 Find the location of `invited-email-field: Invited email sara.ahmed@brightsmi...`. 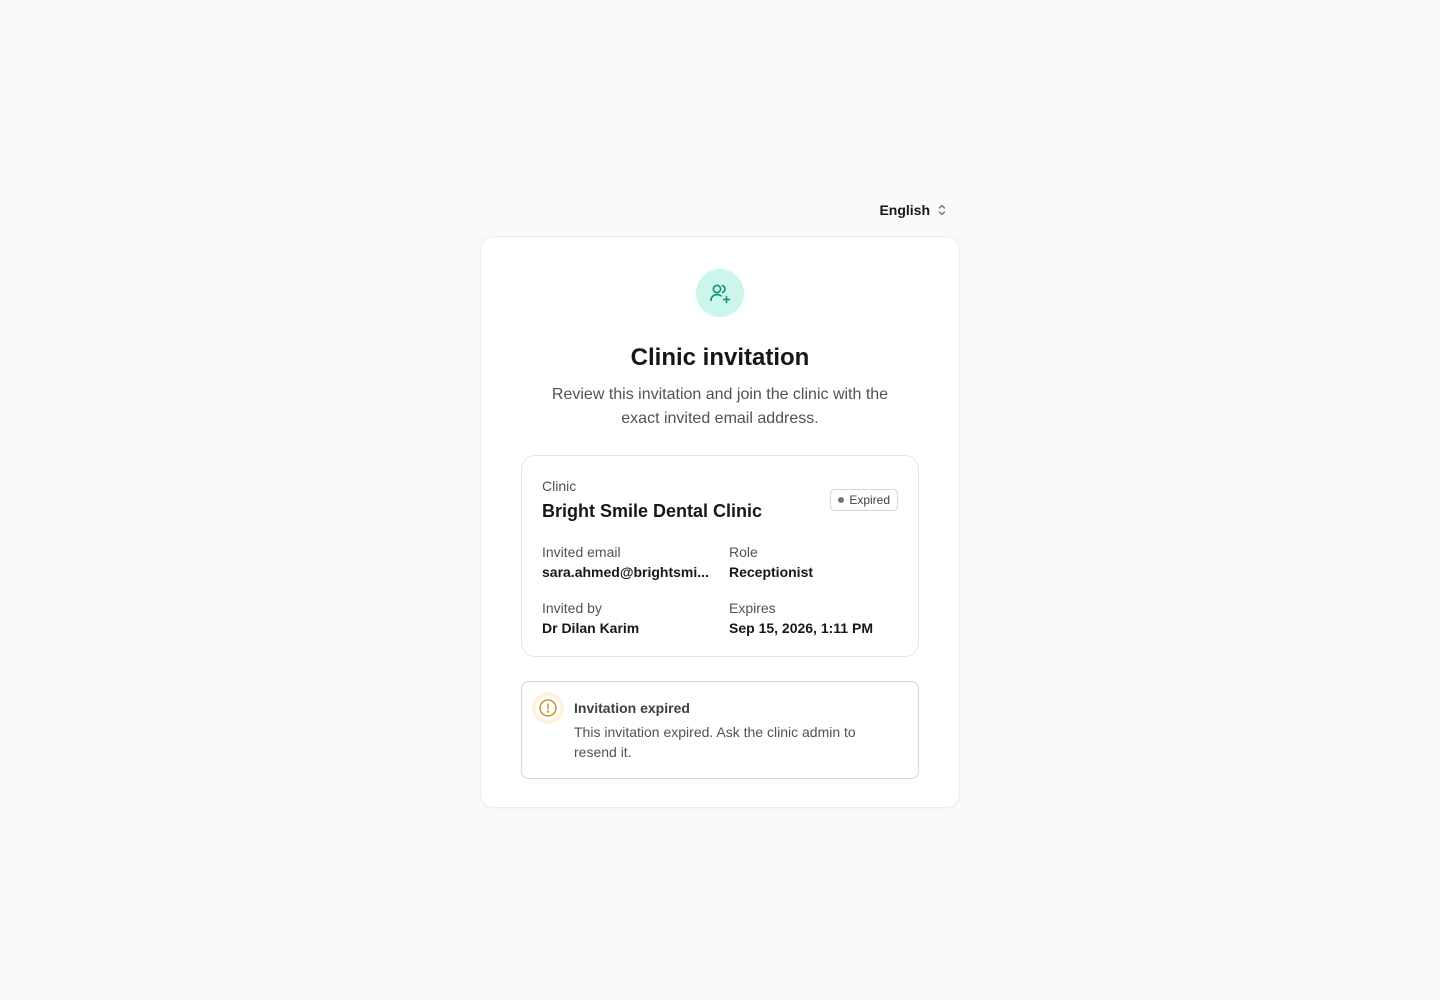

invited-email-field: Invited email sara.ahmed@brightsmi... is located at coordinates (635, 562).